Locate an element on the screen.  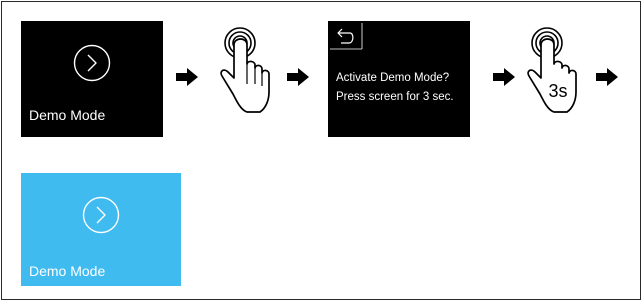
demo-mode-screen: Demo Mode is located at coordinates (92, 79).